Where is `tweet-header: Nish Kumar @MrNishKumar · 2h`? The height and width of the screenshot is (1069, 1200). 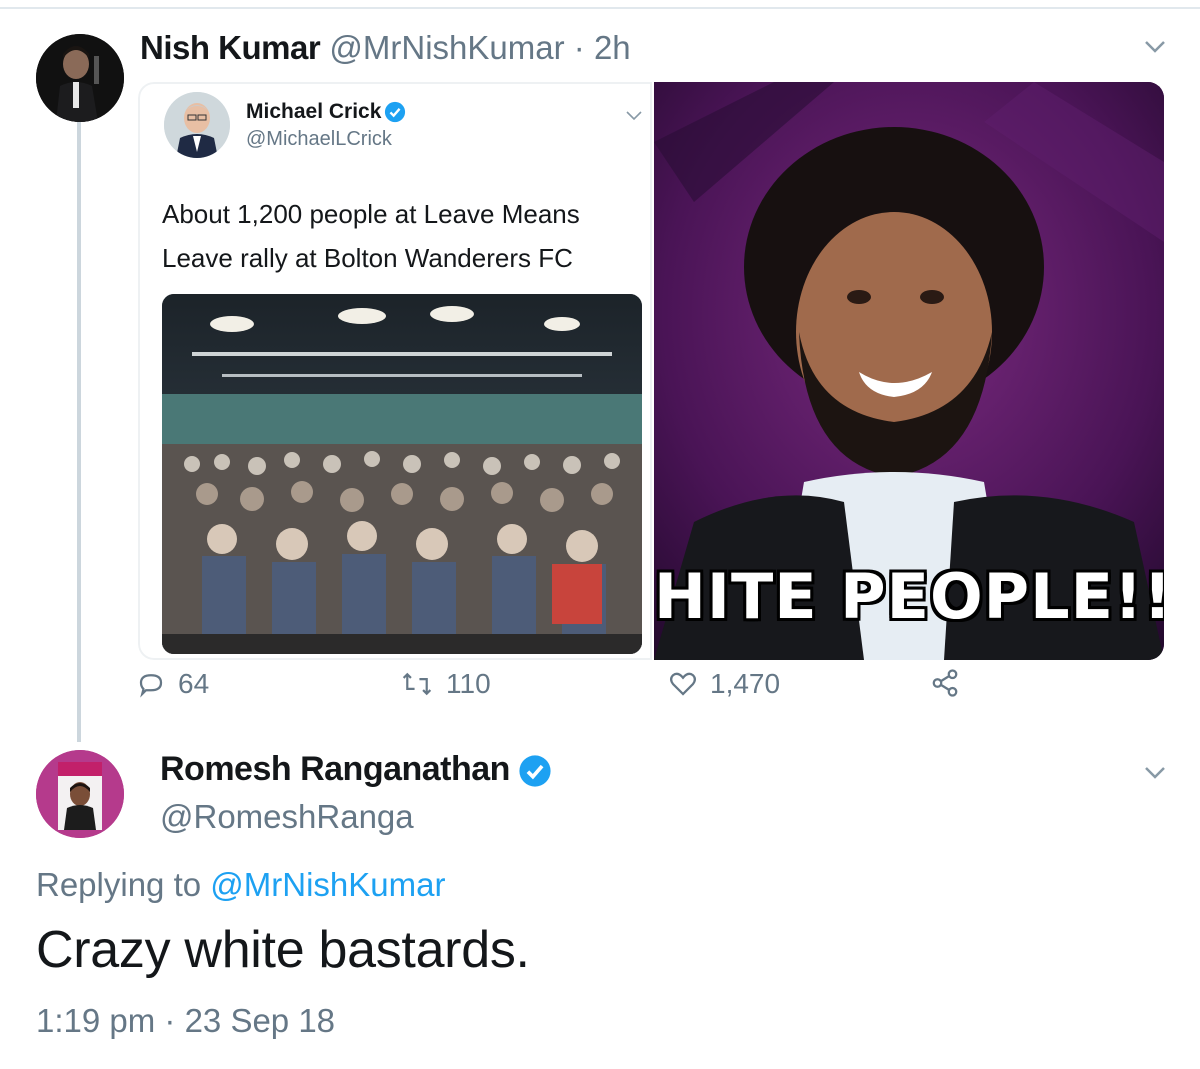 tweet-header: Nish Kumar @MrNishKumar · 2h is located at coordinates (385, 48).